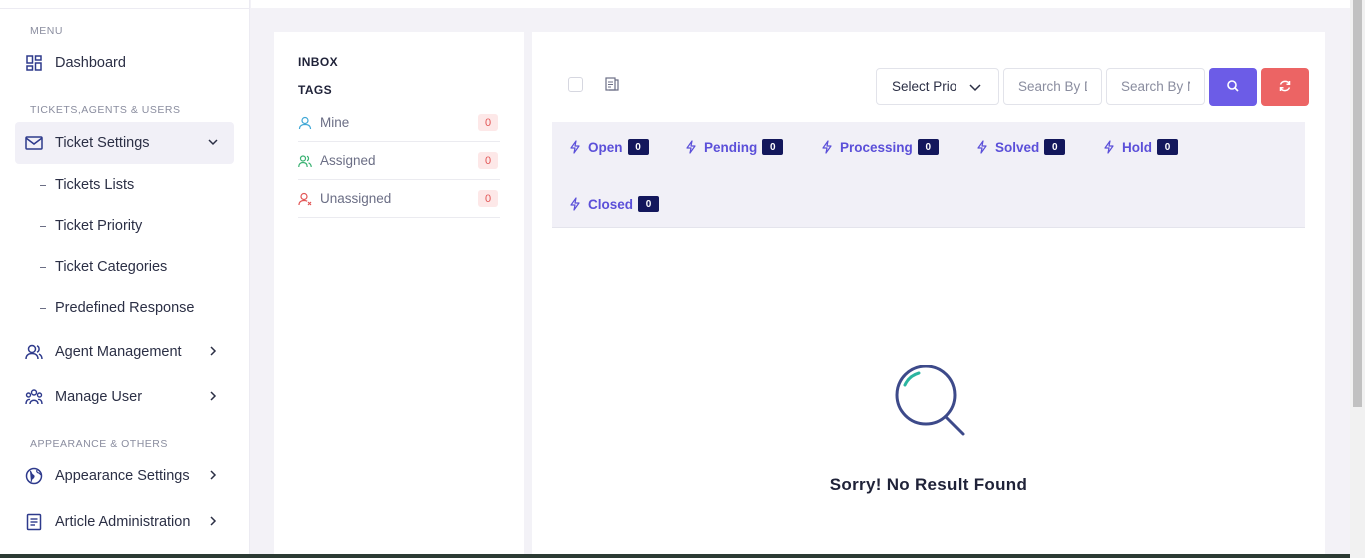 The image size is (1365, 558). What do you see at coordinates (876, 147) in the screenshot?
I see `status-label: Processing` at bounding box center [876, 147].